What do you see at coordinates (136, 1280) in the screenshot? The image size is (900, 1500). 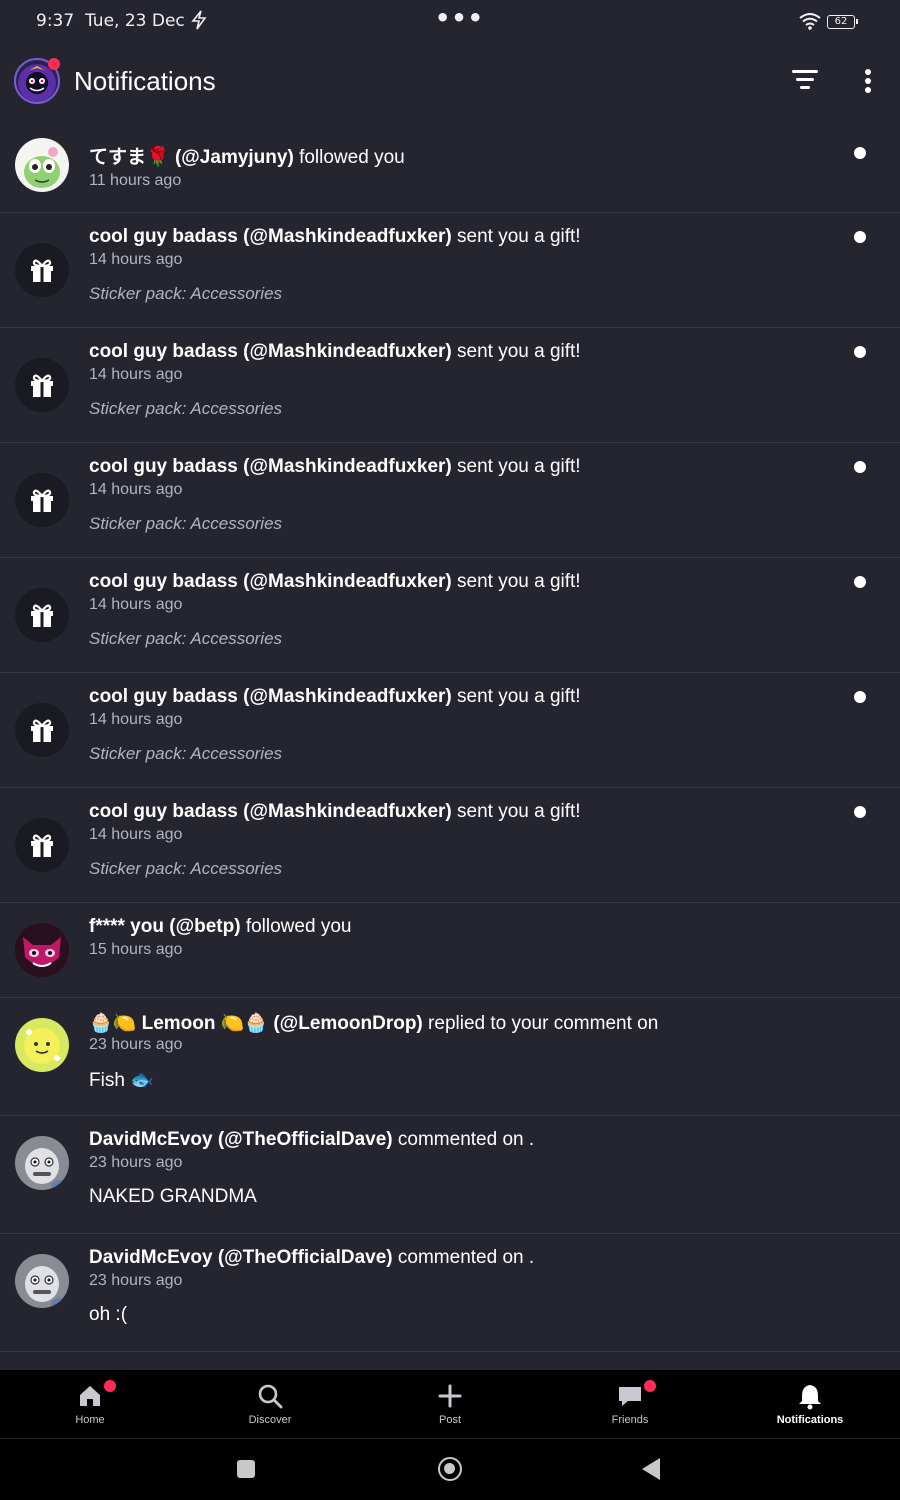 I see `notification-time: 23 hours ago` at bounding box center [136, 1280].